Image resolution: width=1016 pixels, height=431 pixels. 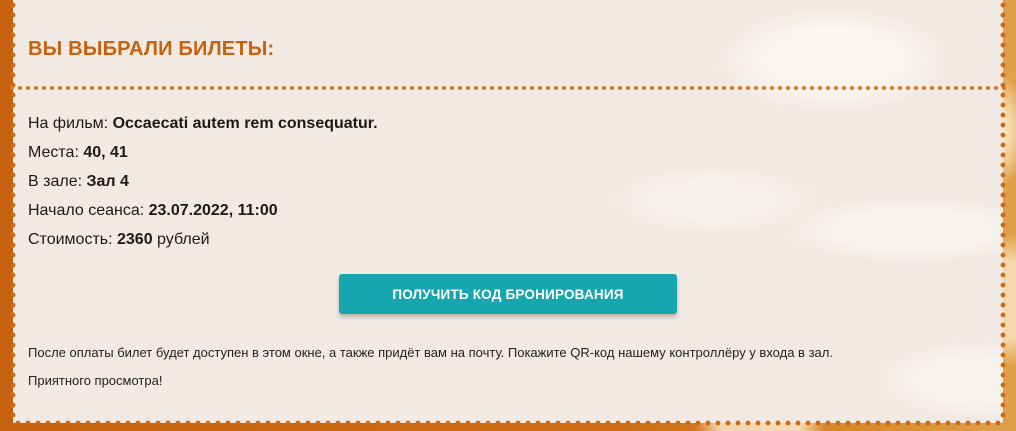 What do you see at coordinates (203, 152) in the screenshot?
I see `seats-row: Места: 40, 41` at bounding box center [203, 152].